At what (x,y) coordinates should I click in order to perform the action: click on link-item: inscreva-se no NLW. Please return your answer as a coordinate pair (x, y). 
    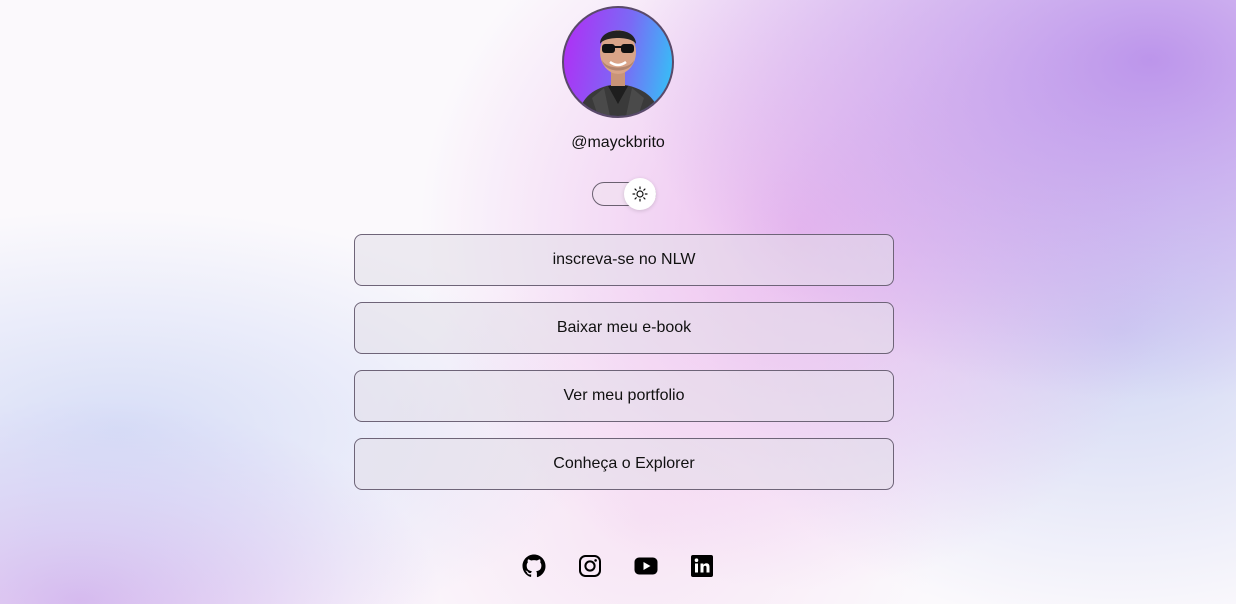
    Looking at the image, I should click on (624, 260).